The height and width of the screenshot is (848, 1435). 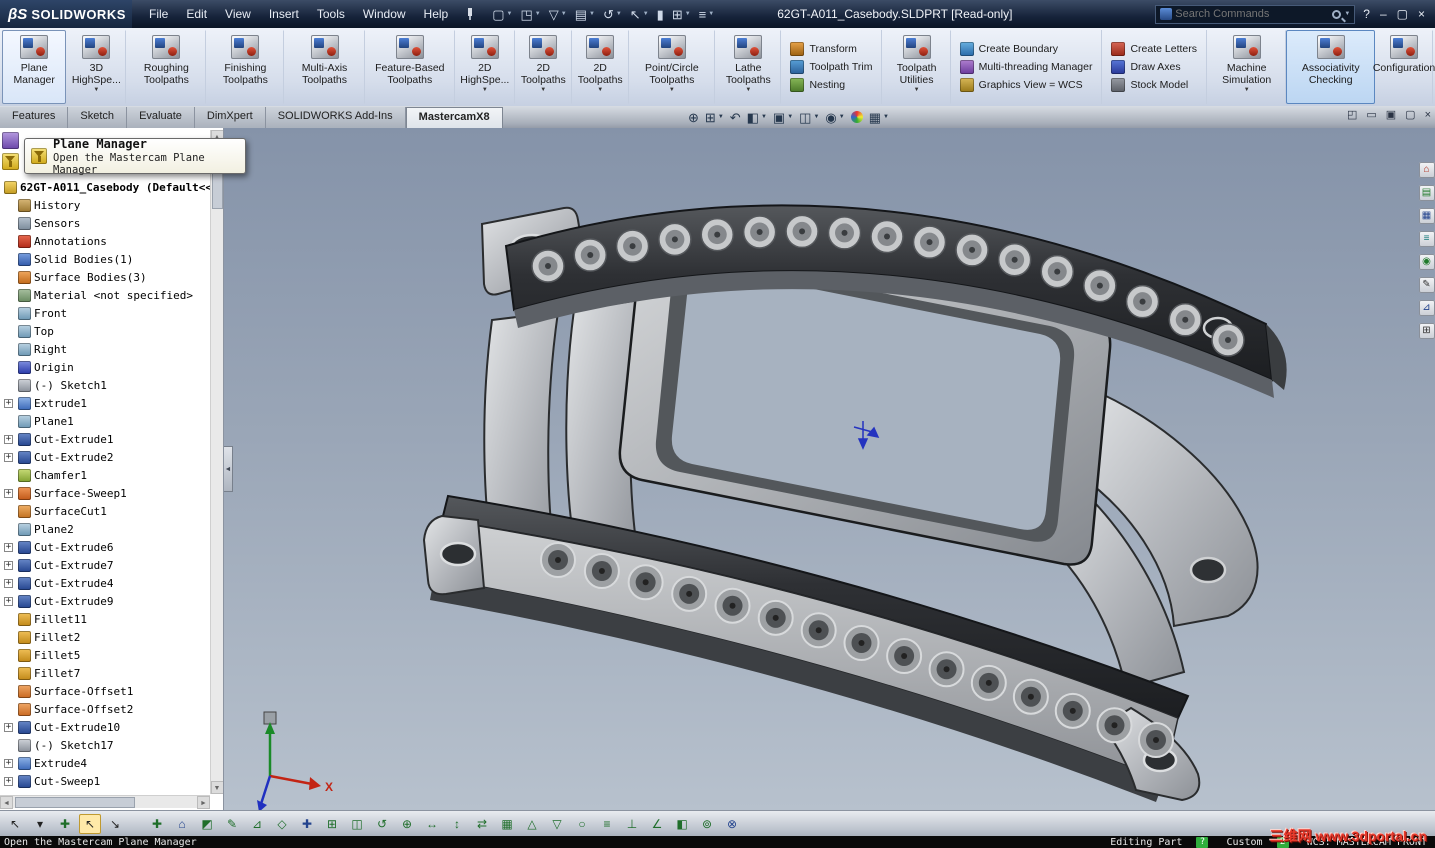 What do you see at coordinates (714, 117) in the screenshot?
I see `zoom-to-area-icon: ⊞ ▼` at bounding box center [714, 117].